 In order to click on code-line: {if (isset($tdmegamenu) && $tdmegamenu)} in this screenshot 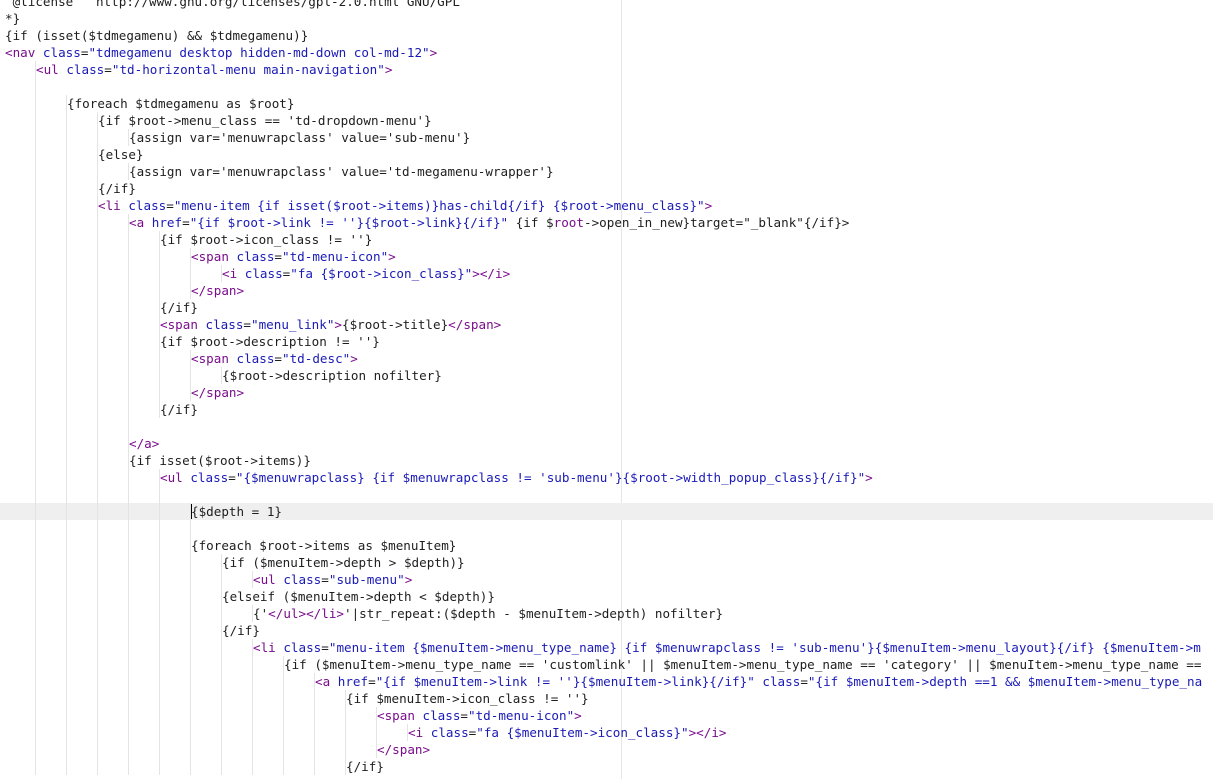, I will do `click(606, 35)`.